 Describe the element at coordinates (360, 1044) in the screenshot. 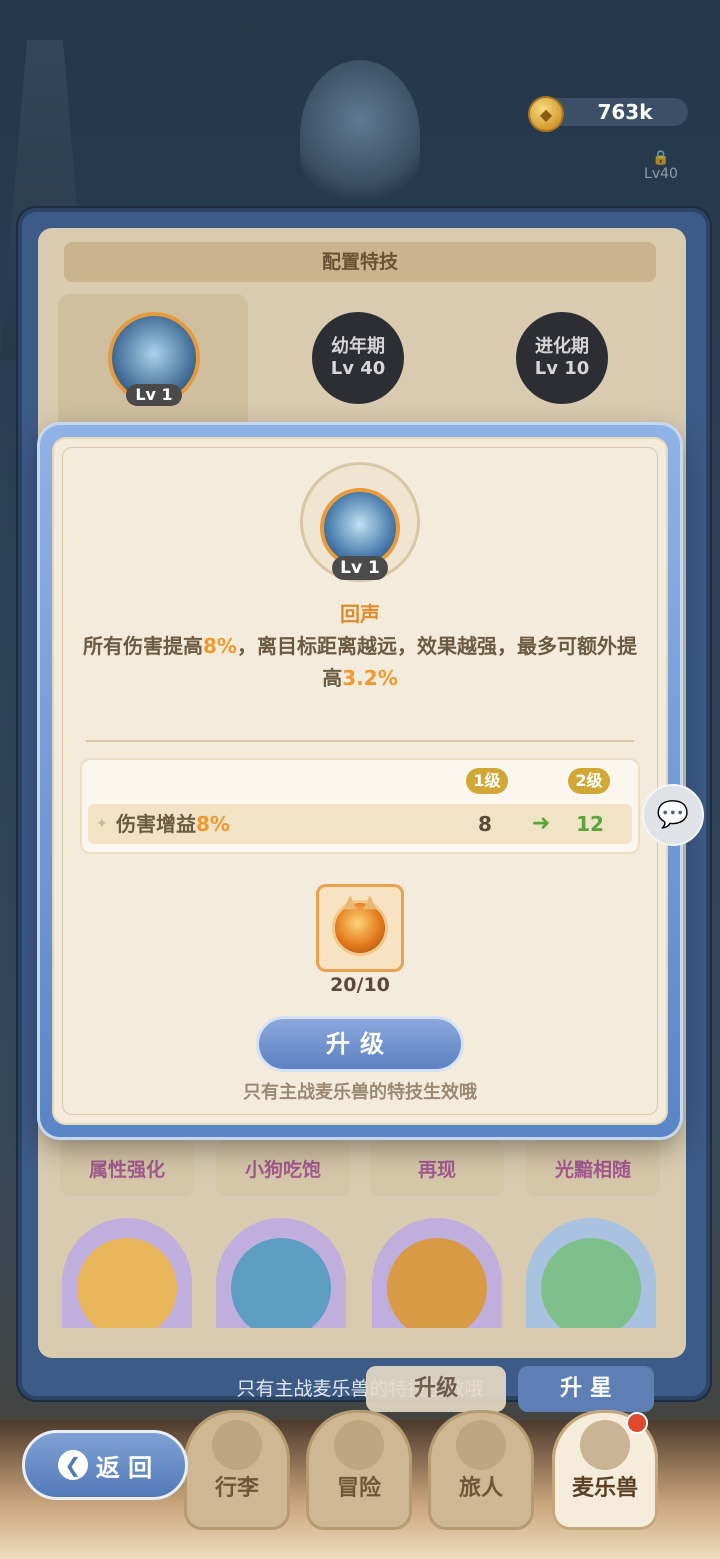

I see `upgrade-button: 升级` at that location.